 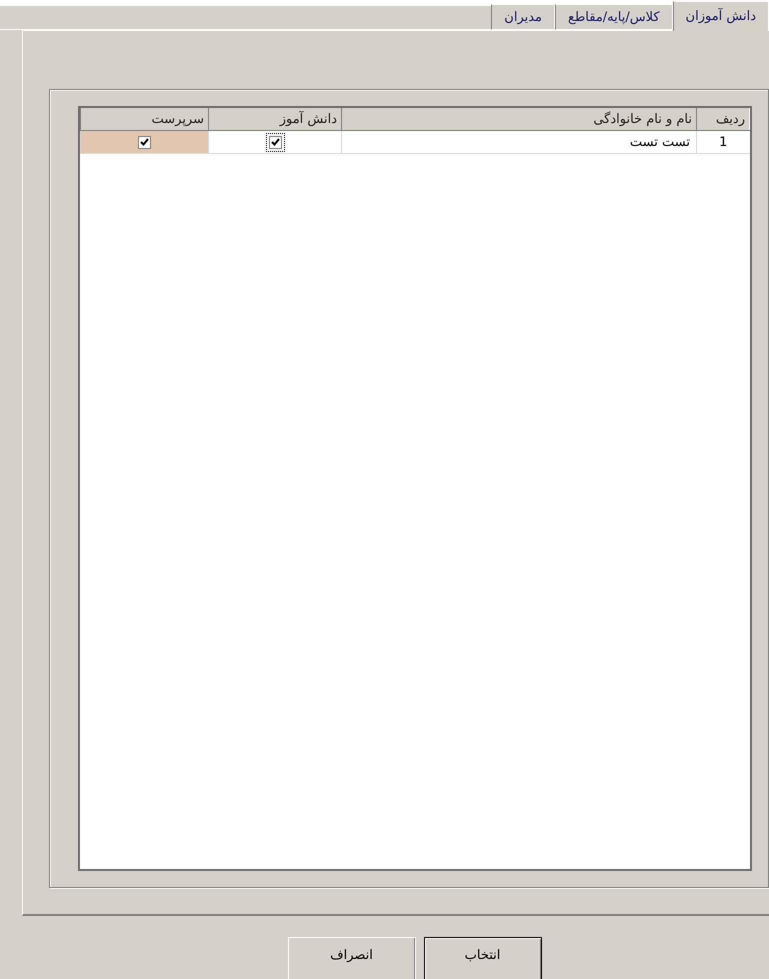 What do you see at coordinates (144, 142) in the screenshot?
I see `checkbox` at bounding box center [144, 142].